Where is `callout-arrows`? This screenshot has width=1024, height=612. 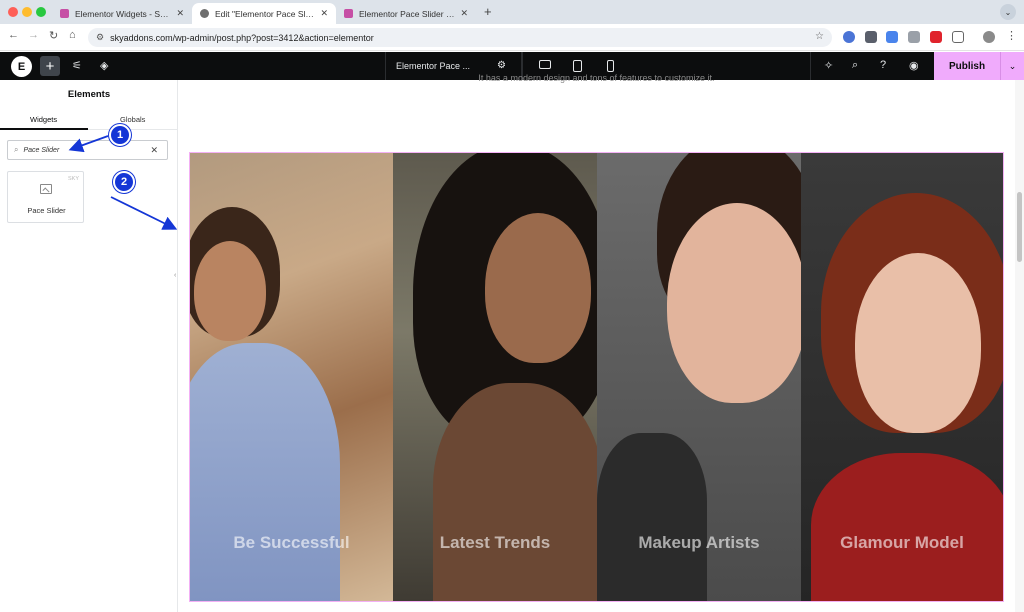
callout-arrows is located at coordinates (123, 182).